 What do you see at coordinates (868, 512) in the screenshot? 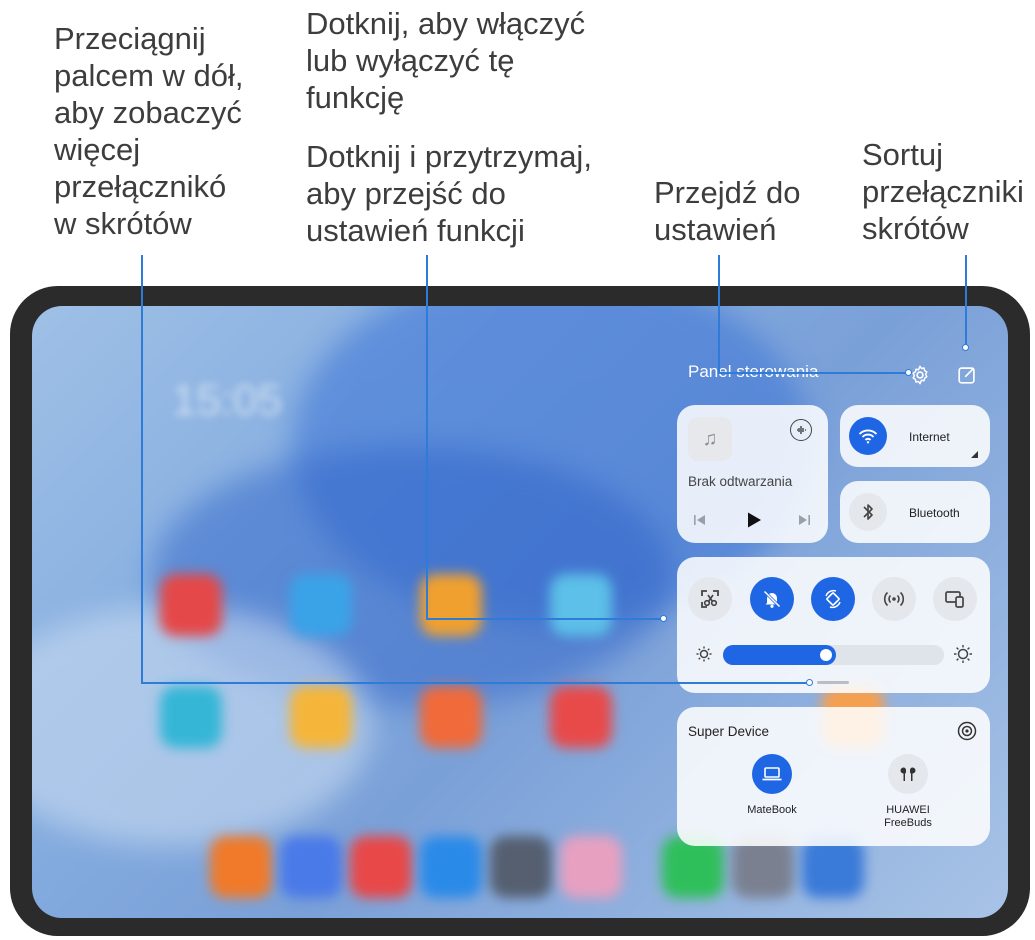
I see `bluetooth-icon` at bounding box center [868, 512].